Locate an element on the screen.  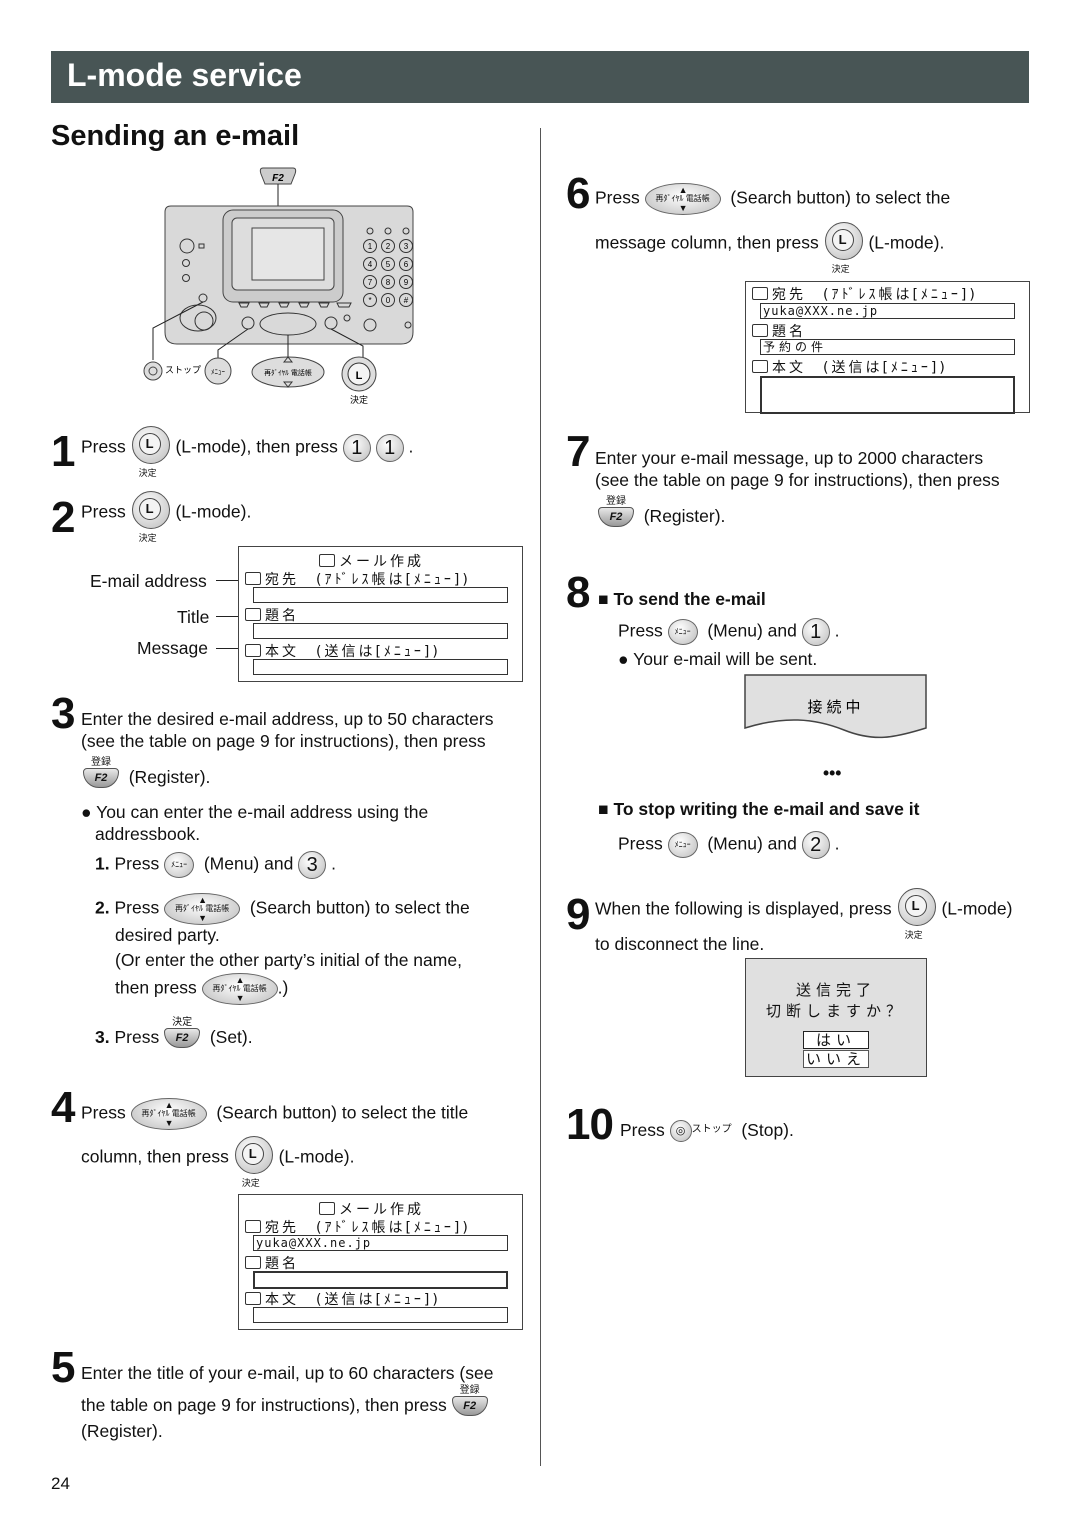
stop-heading: ■ To stop writing the e-mail and save it is located at coordinates (759, 809).